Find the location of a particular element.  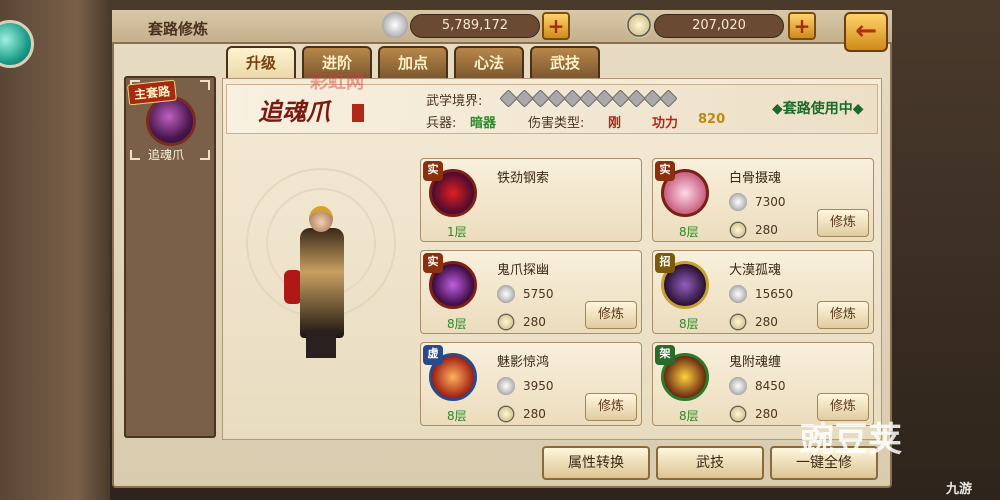

tab-mind: 心法 is located at coordinates (489, 63).